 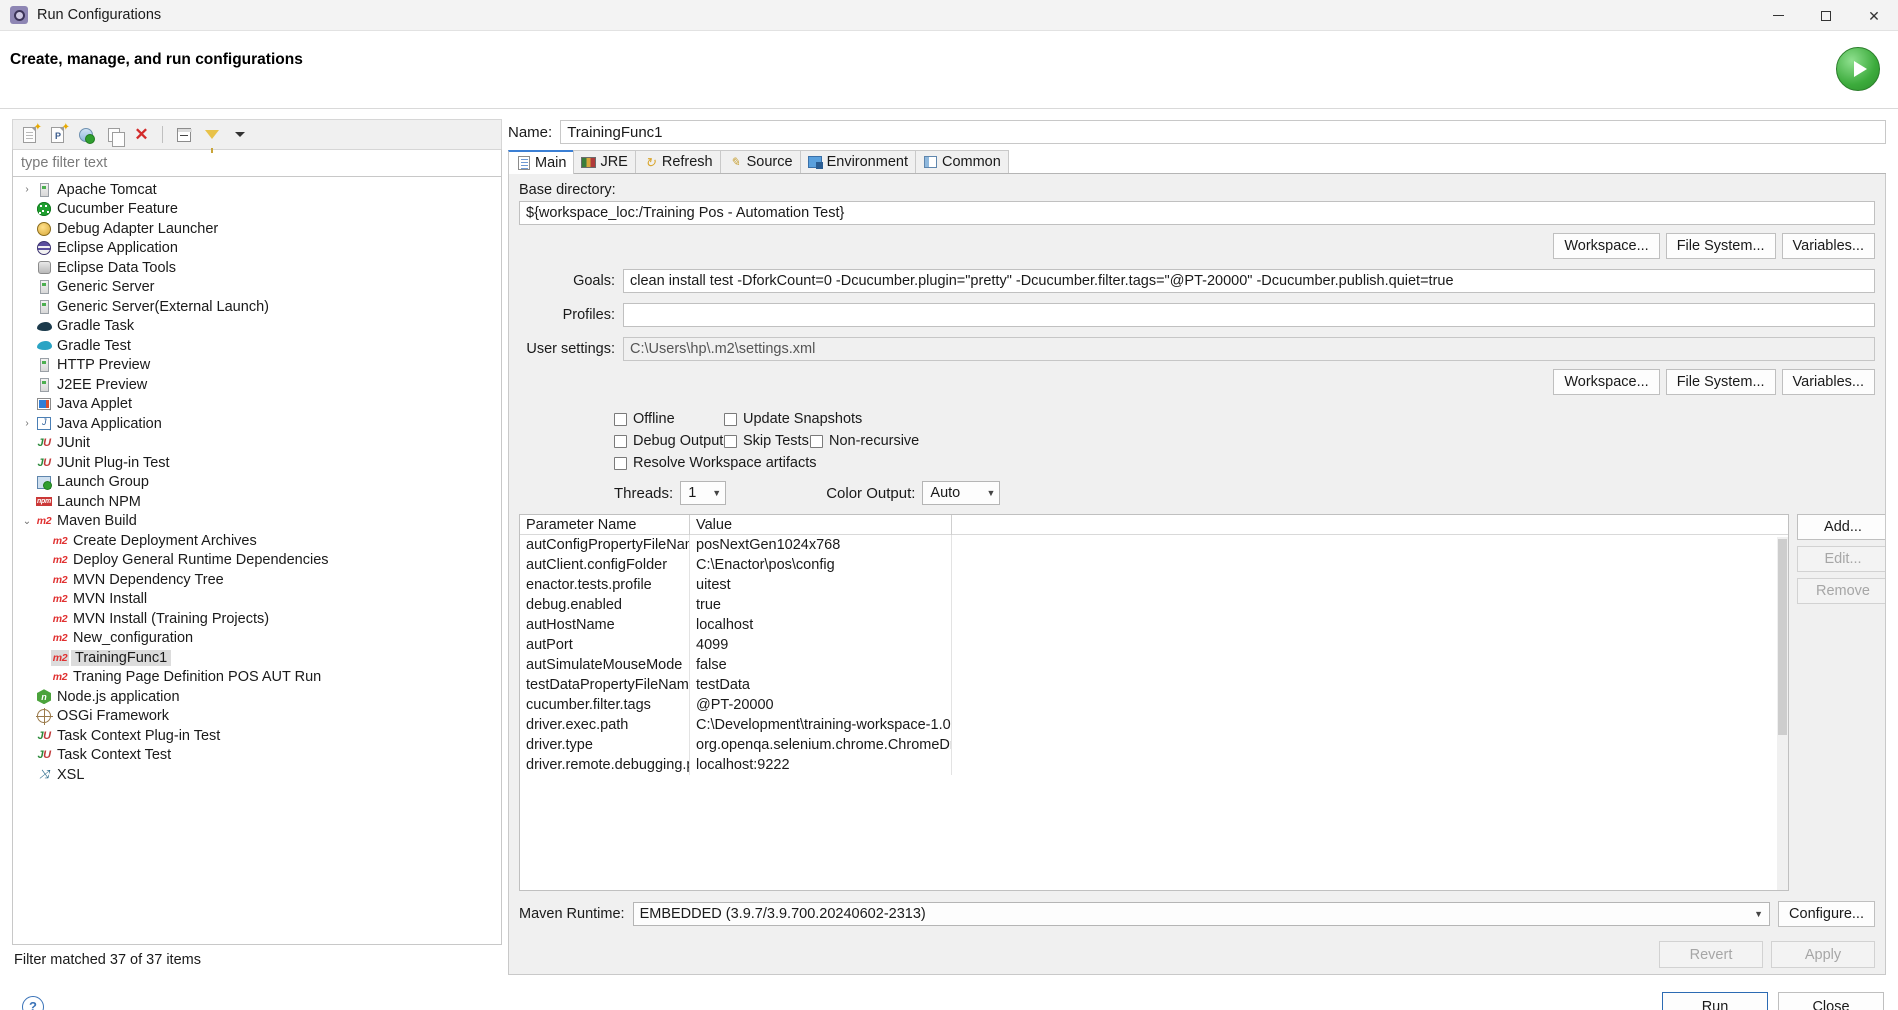 What do you see at coordinates (1154, 585) in the screenshot?
I see `table-row: enactor.tests.profile uitest` at bounding box center [1154, 585].